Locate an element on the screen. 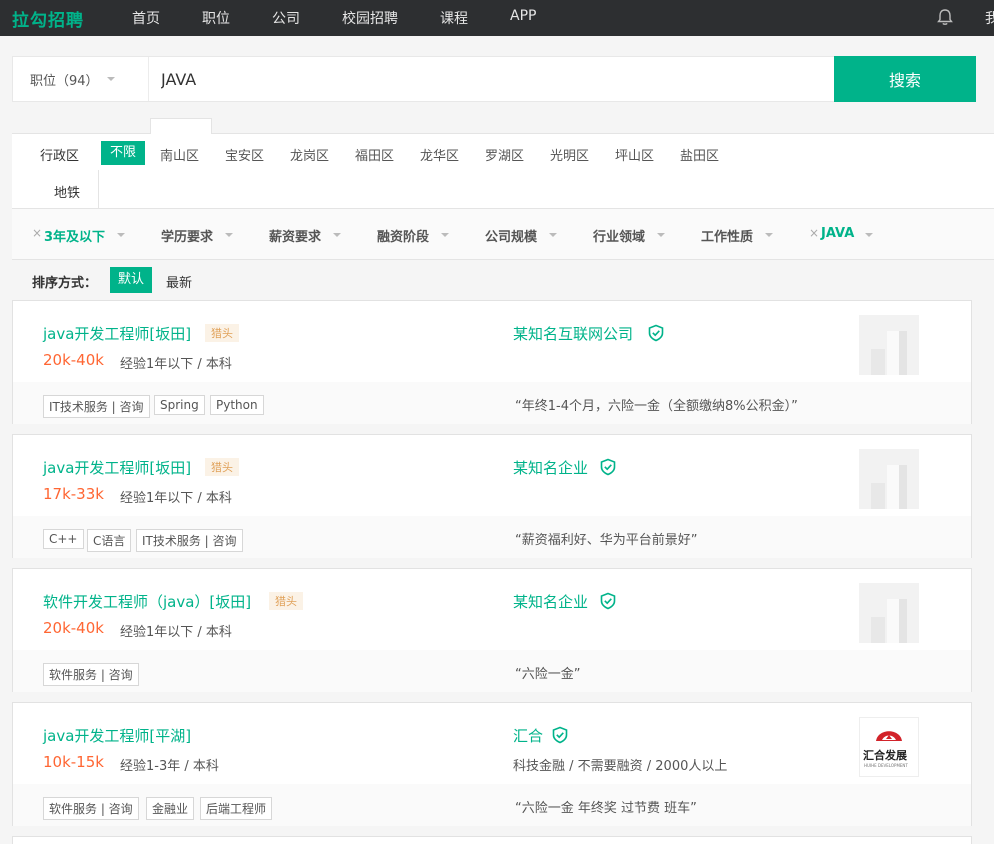 Image resolution: width=994 pixels, height=844 pixels. job-benefit: “六险一金 年终奖 过节费 班车” is located at coordinates (606, 808).